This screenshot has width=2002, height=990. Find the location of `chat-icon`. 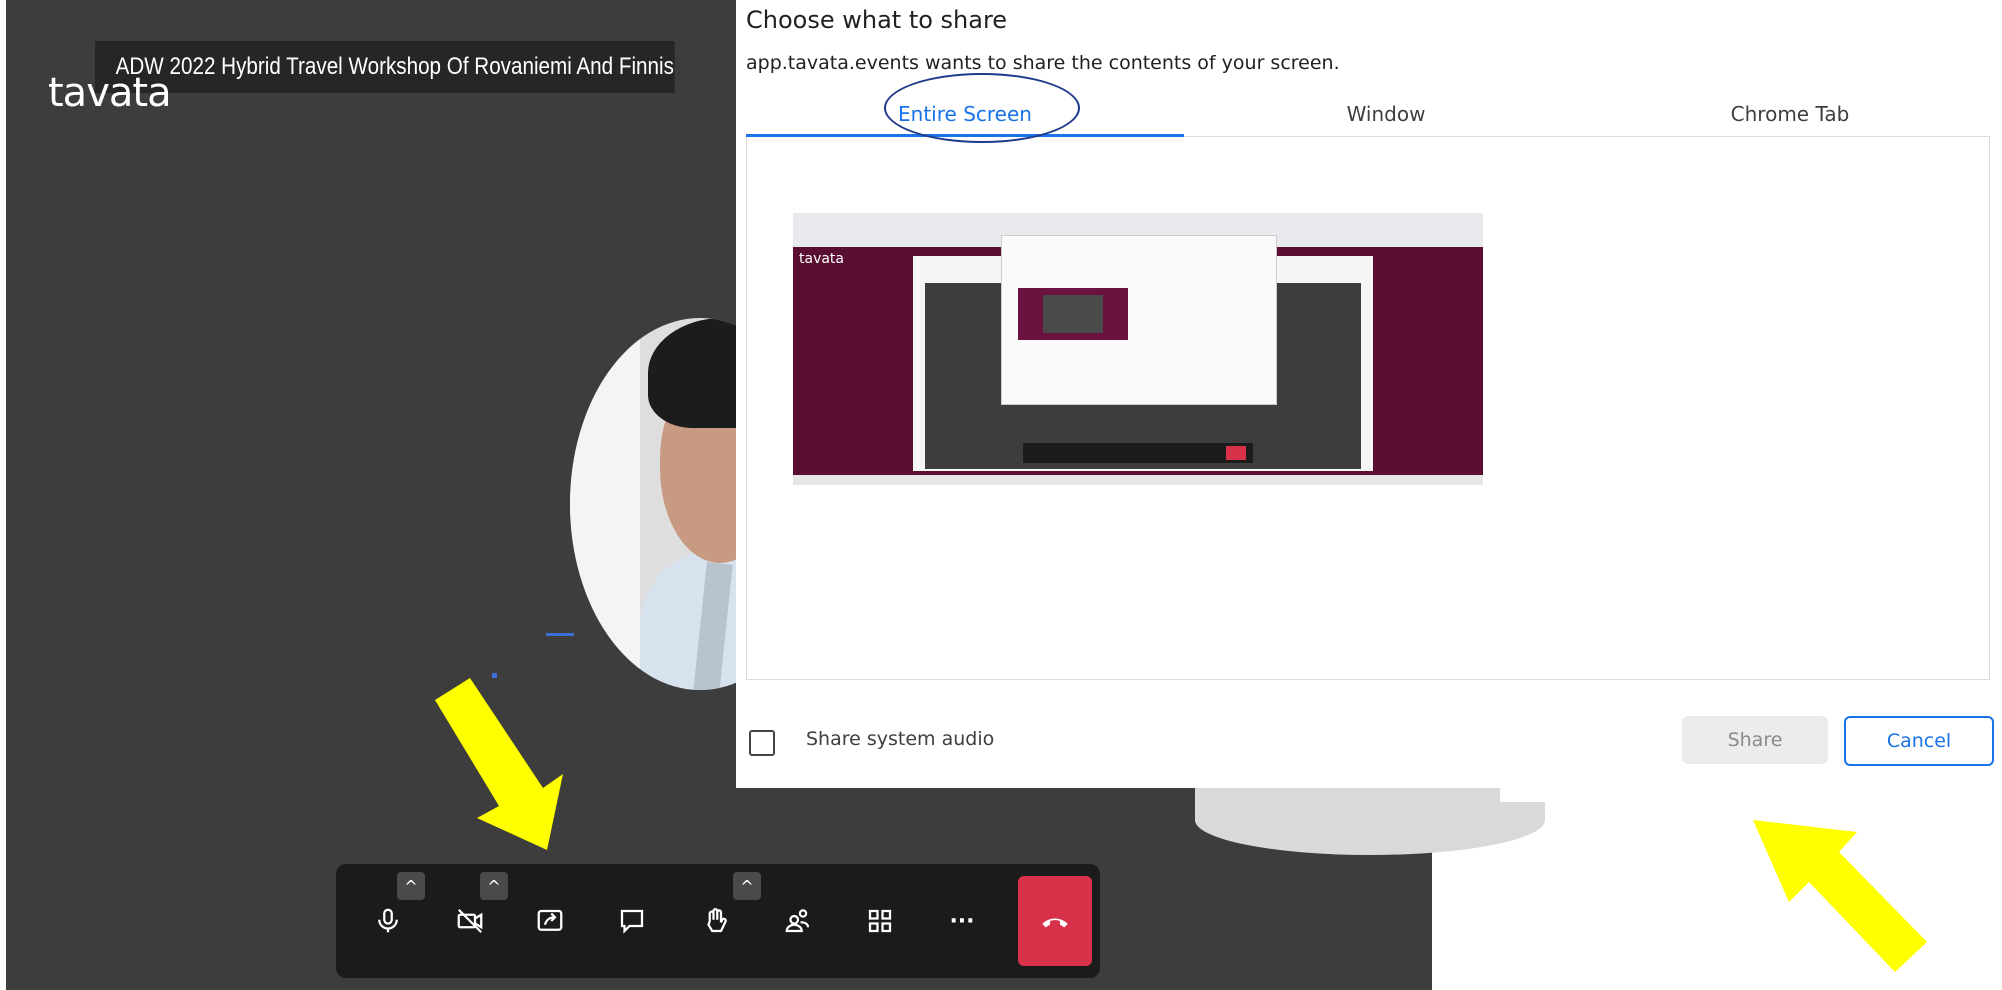

chat-icon is located at coordinates (632, 921).